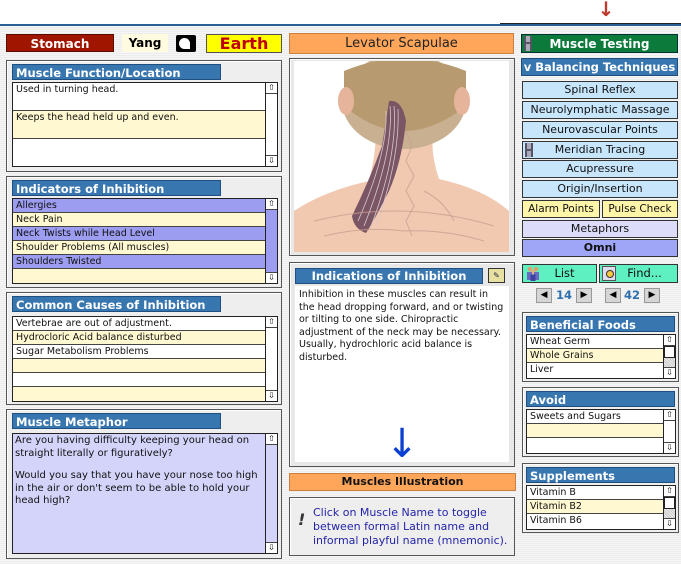 The height and width of the screenshot is (564, 681). I want to click on find-icon, so click(609, 273).